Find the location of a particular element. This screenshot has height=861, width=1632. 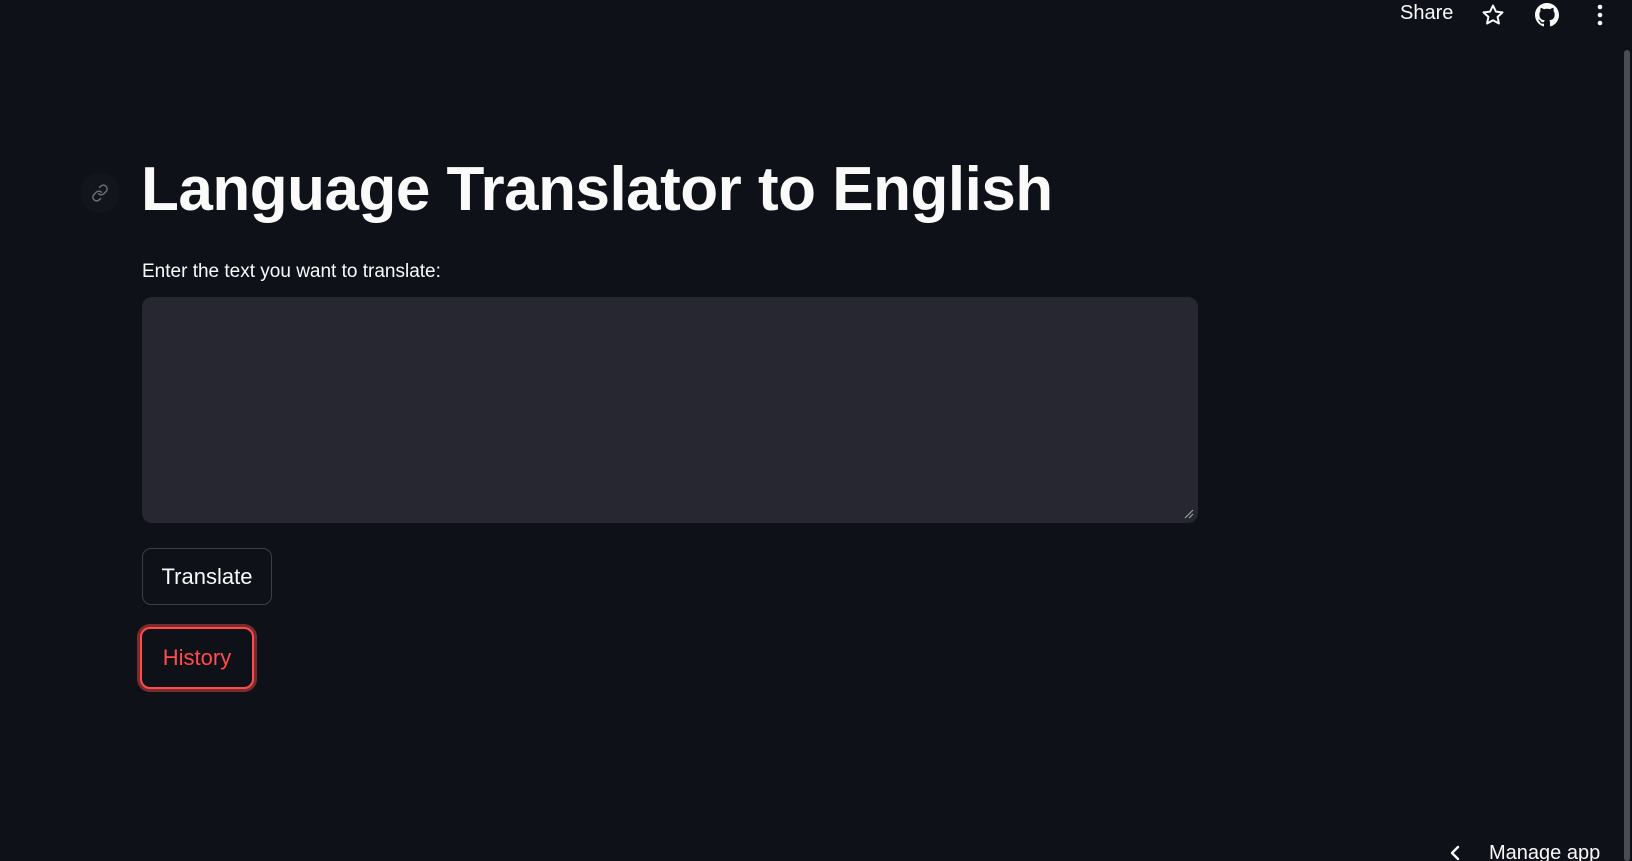

manage-app-label: Manage app is located at coordinates (1545, 851).